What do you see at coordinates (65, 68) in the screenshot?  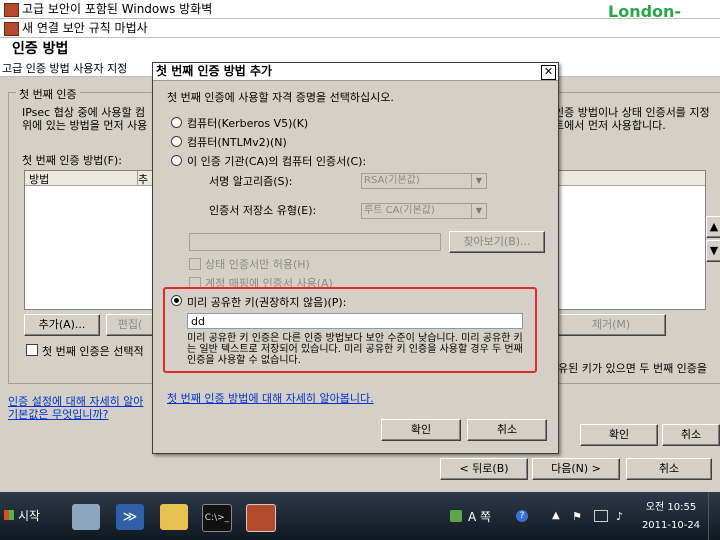 I see `advanced-title: 고급 인증 방법 사용자 지정` at bounding box center [65, 68].